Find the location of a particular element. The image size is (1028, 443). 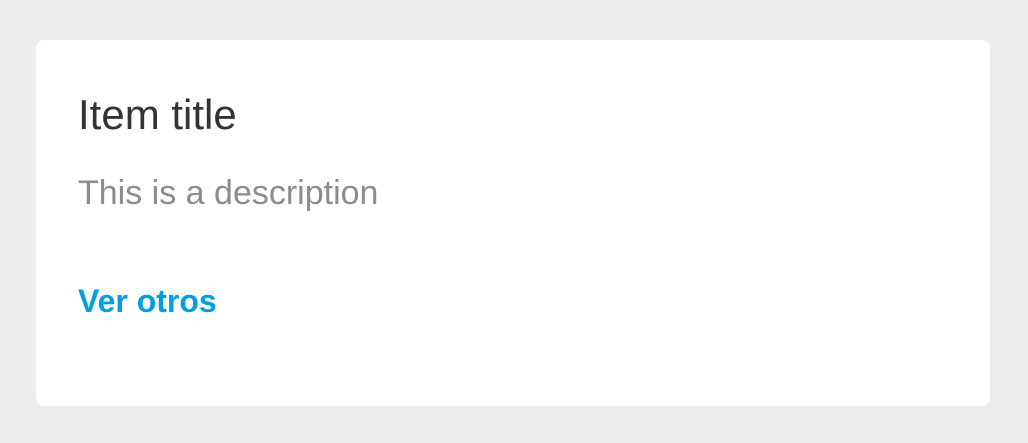

see-others-link: Ver otros is located at coordinates (147, 301).